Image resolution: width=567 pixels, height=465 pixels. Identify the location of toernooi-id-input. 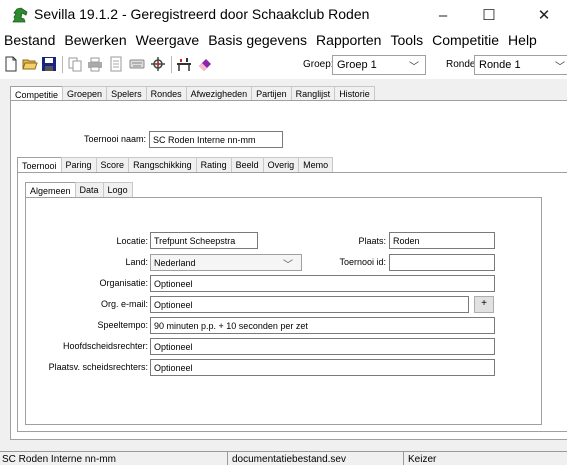
(442, 262).